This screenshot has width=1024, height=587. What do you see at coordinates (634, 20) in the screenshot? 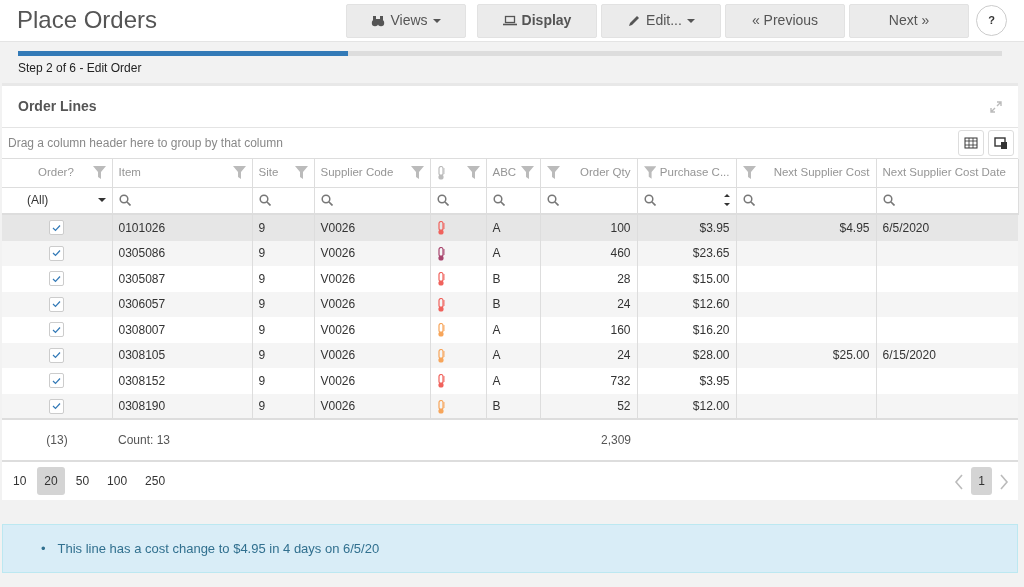
I see `pencil-icon` at bounding box center [634, 20].